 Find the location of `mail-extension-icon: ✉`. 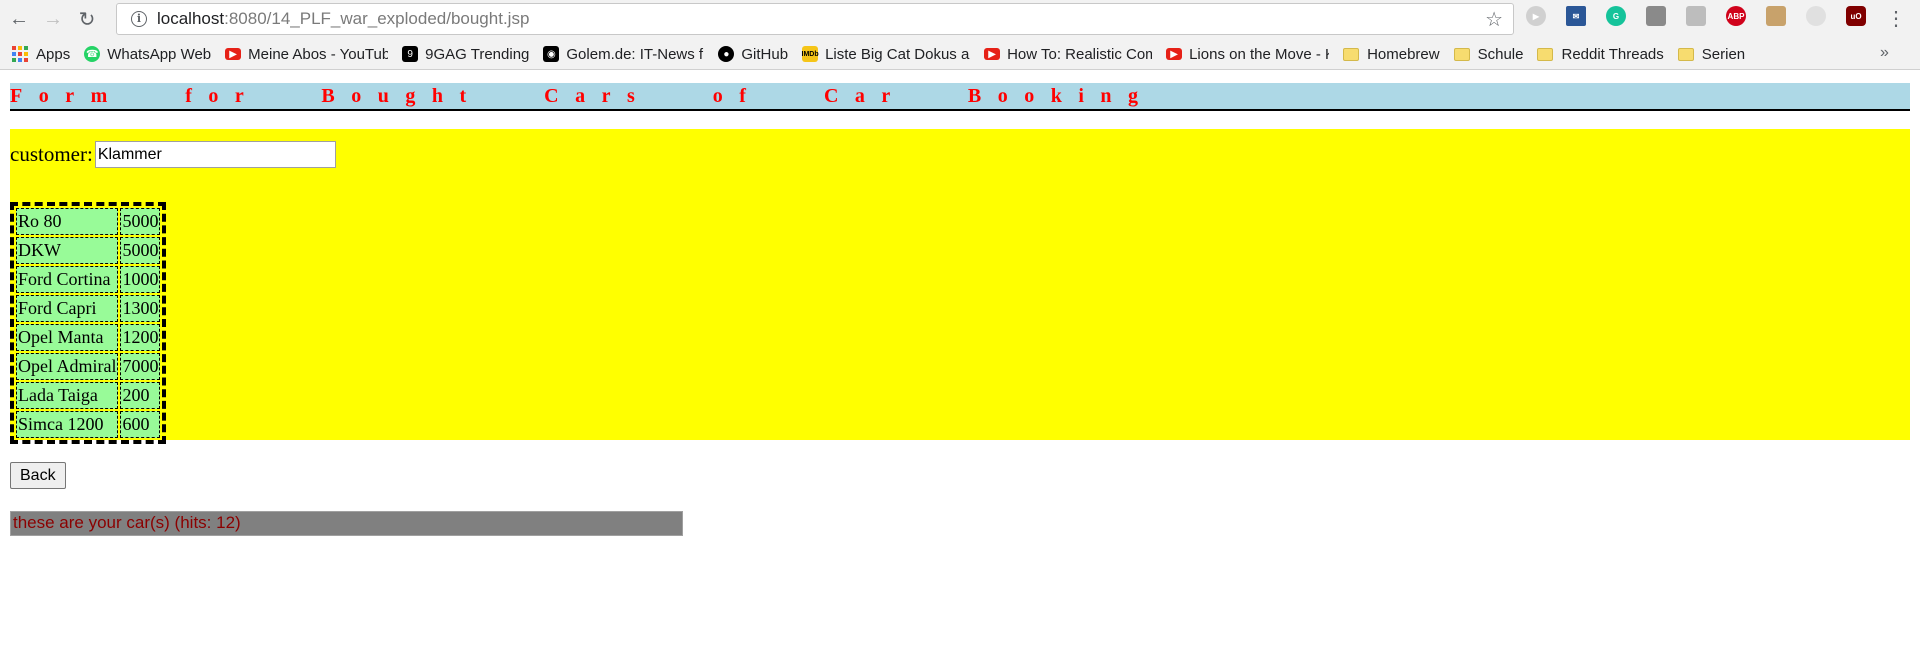

mail-extension-icon: ✉ is located at coordinates (1576, 16).